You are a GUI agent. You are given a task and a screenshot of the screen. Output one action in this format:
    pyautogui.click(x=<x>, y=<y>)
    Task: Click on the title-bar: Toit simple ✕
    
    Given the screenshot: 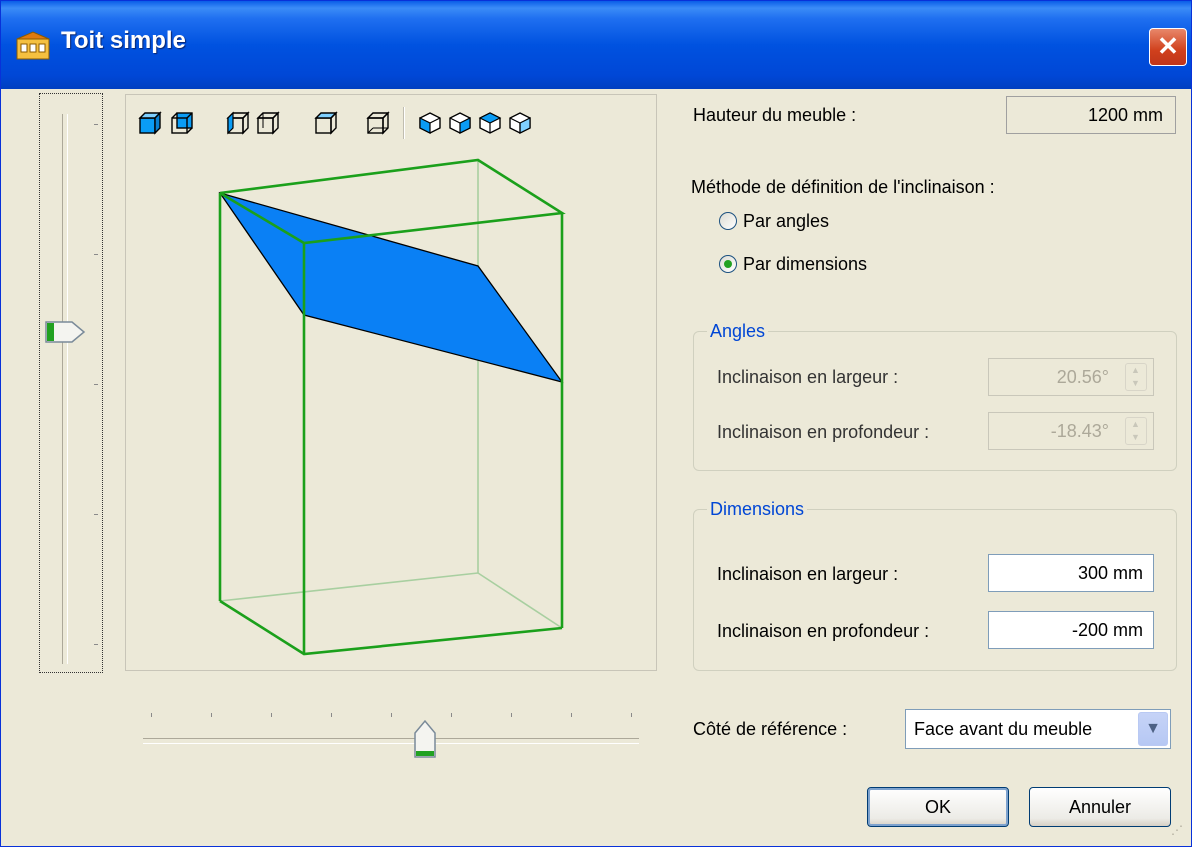 What is the action you would take?
    pyautogui.click(x=596, y=45)
    